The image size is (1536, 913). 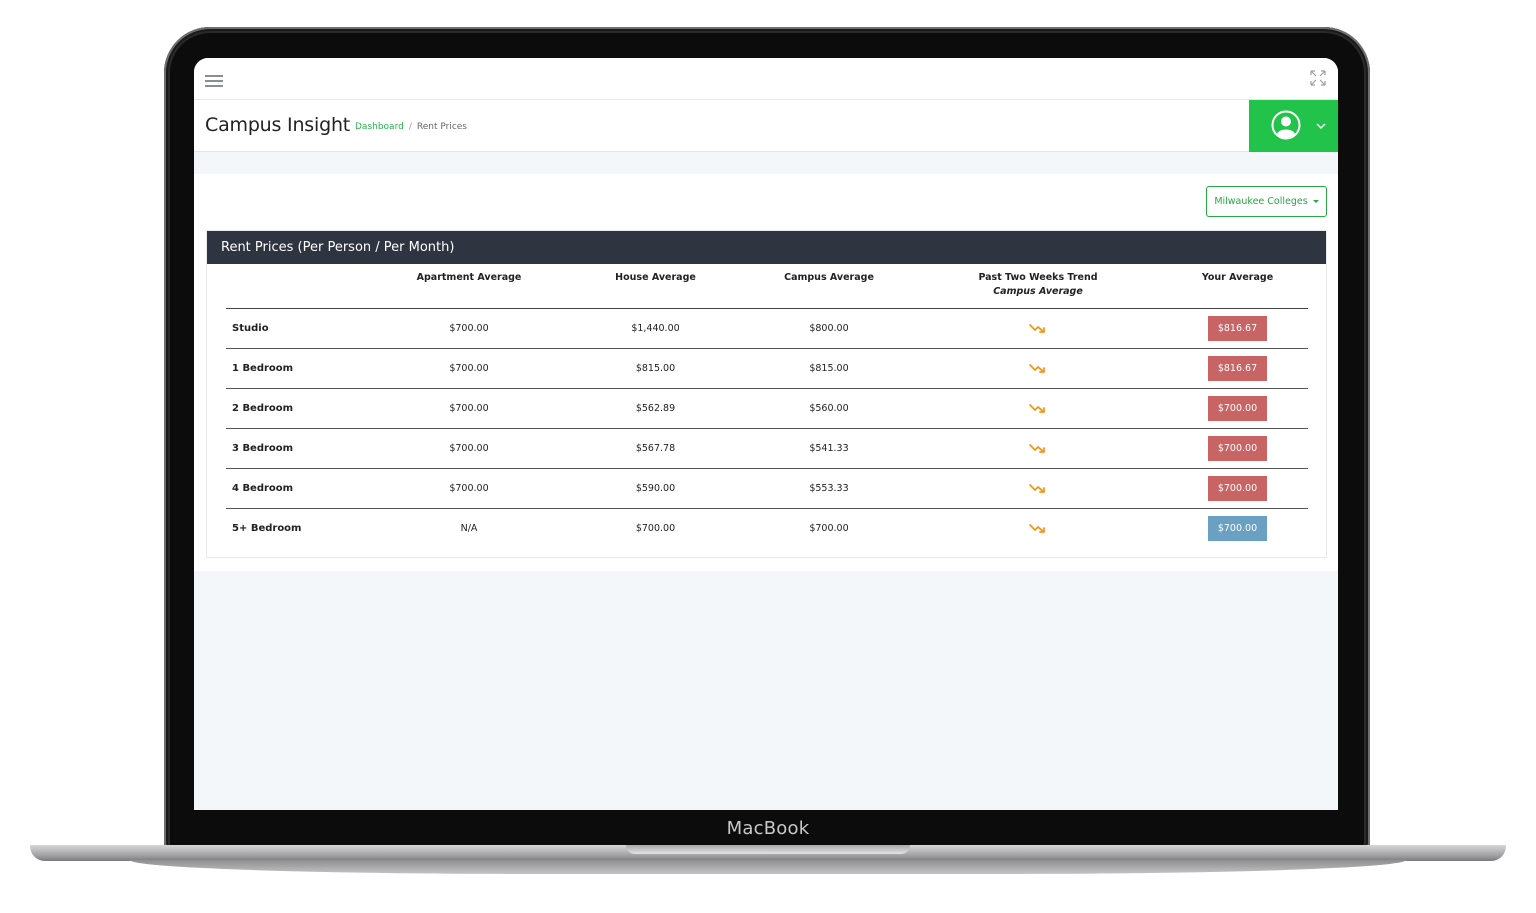 I want to click on cell-campus-average: $700.00, so click(x=829, y=528).